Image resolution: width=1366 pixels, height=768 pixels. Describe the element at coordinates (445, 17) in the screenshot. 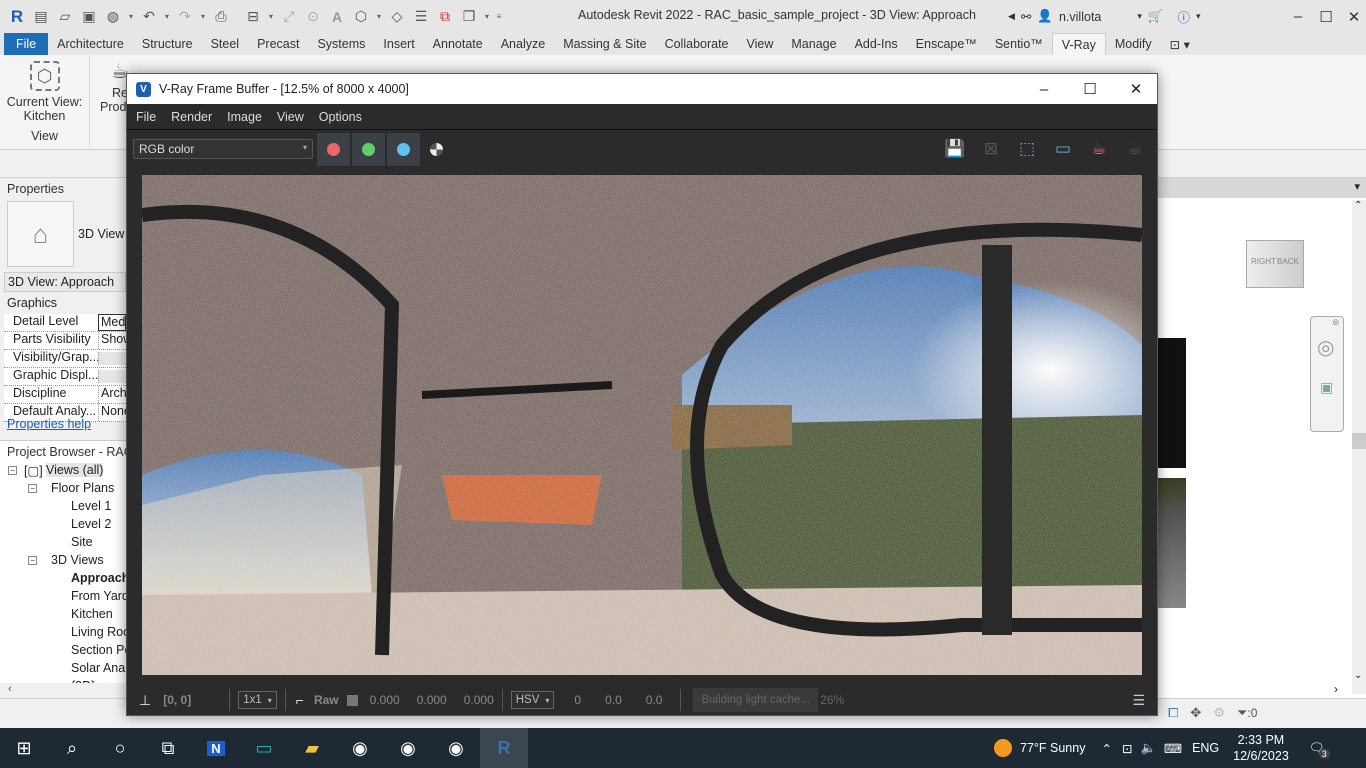

I see `close-hidden-icon: ⧉` at that location.